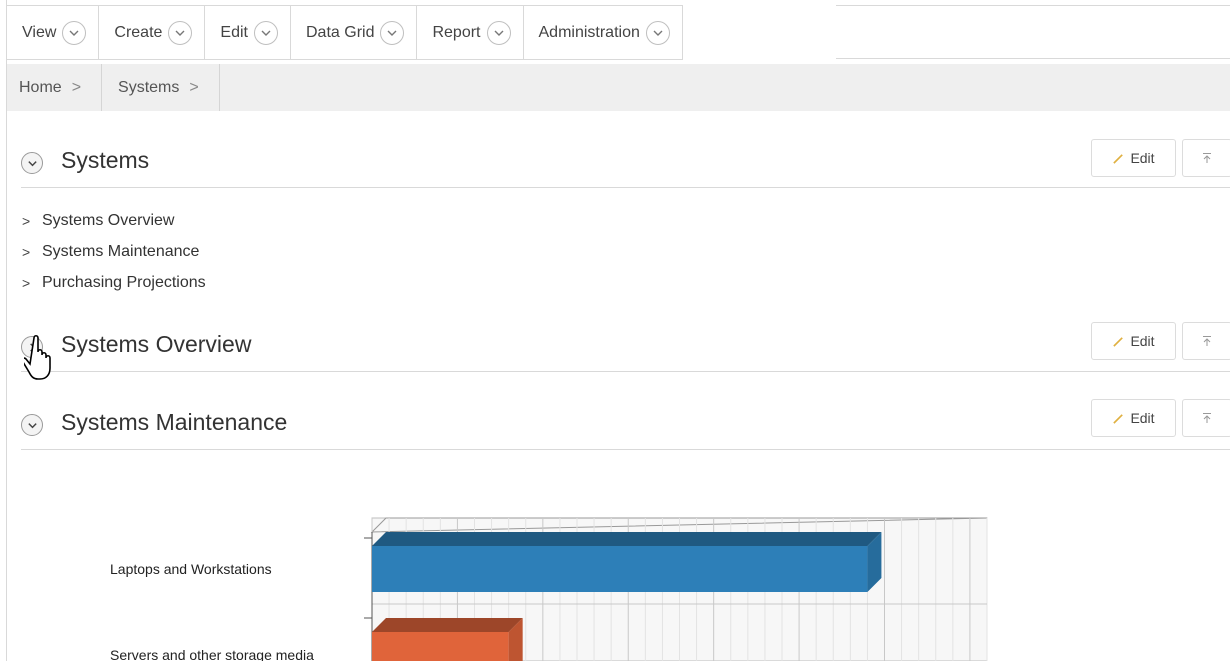  What do you see at coordinates (456, 32) in the screenshot?
I see `menu-label: Report` at bounding box center [456, 32].